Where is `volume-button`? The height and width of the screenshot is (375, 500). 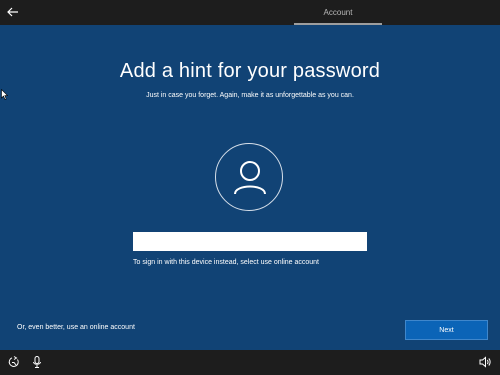 volume-button is located at coordinates (485, 362).